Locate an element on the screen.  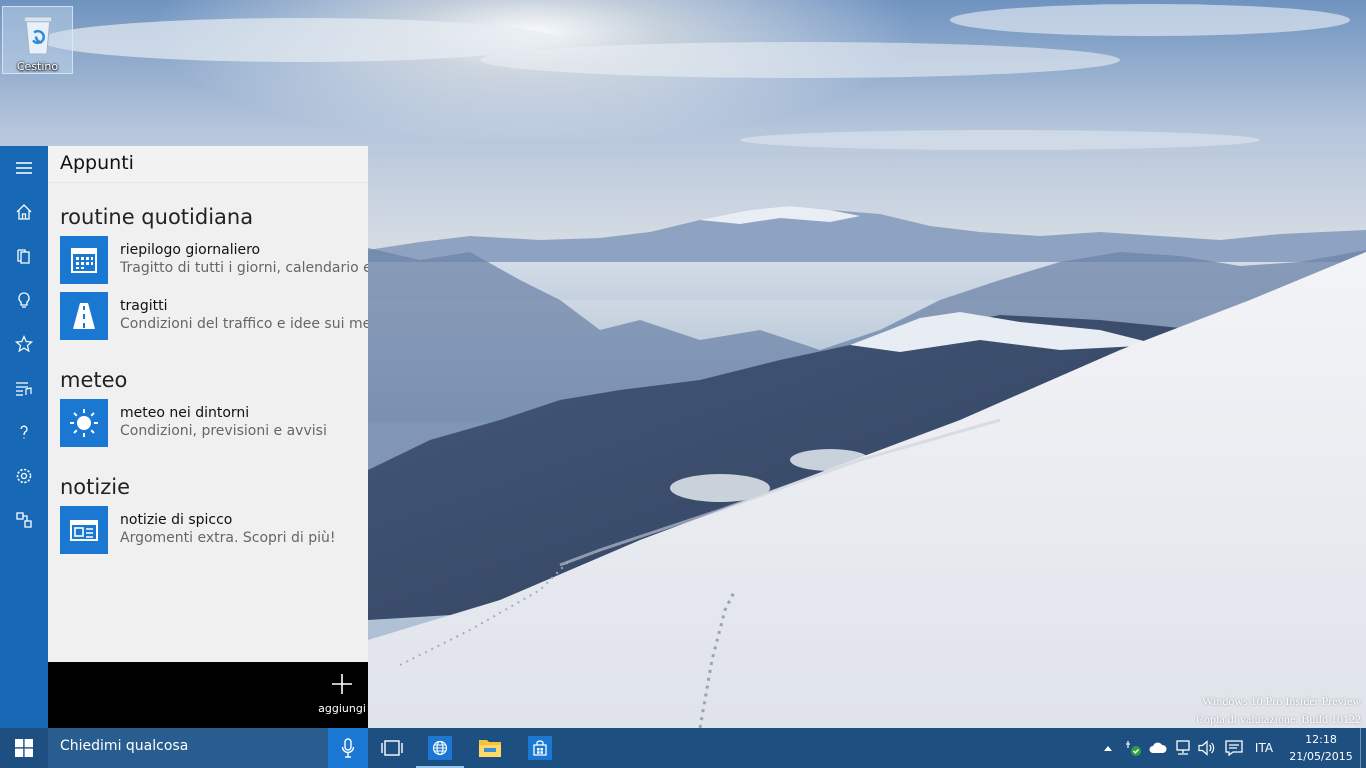
star-icon is located at coordinates (24, 344).